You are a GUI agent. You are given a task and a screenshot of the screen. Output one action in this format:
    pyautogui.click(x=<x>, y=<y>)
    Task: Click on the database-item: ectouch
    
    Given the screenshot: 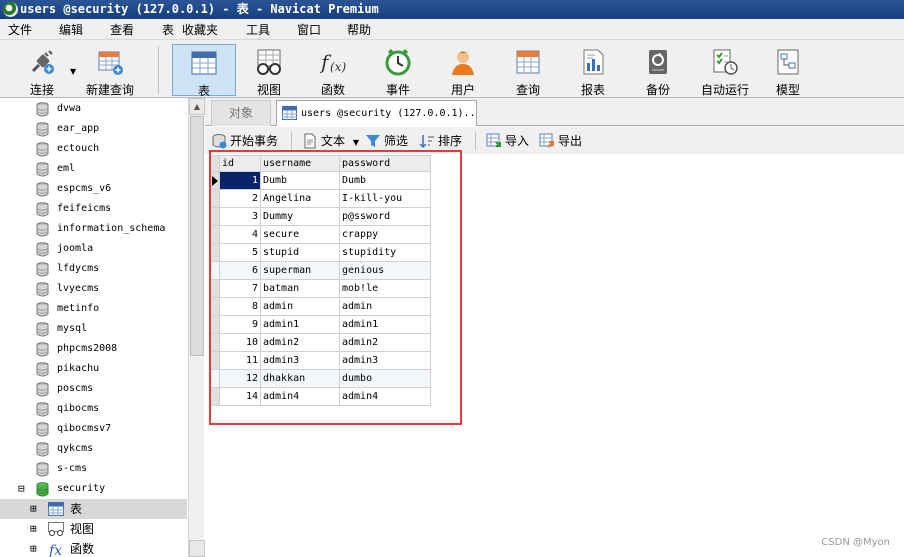 What is the action you would take?
    pyautogui.click(x=93, y=149)
    